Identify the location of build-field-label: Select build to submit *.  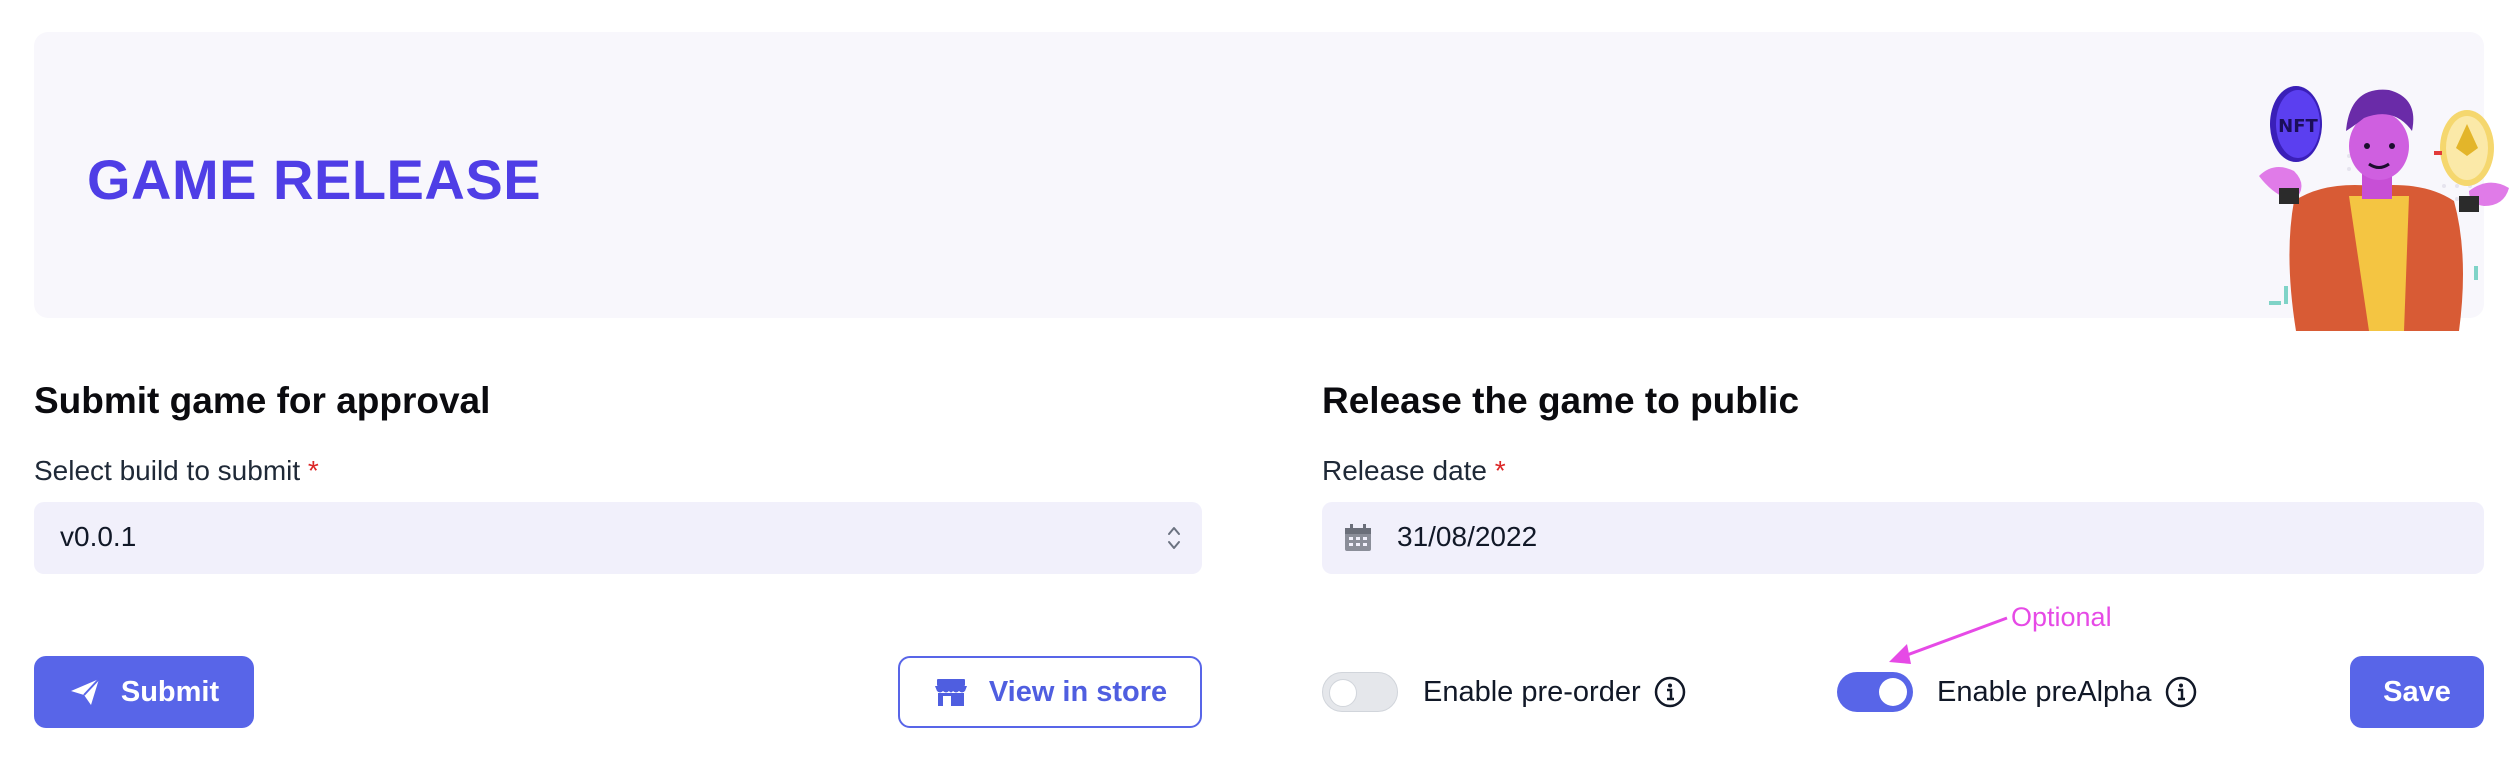
(176, 471).